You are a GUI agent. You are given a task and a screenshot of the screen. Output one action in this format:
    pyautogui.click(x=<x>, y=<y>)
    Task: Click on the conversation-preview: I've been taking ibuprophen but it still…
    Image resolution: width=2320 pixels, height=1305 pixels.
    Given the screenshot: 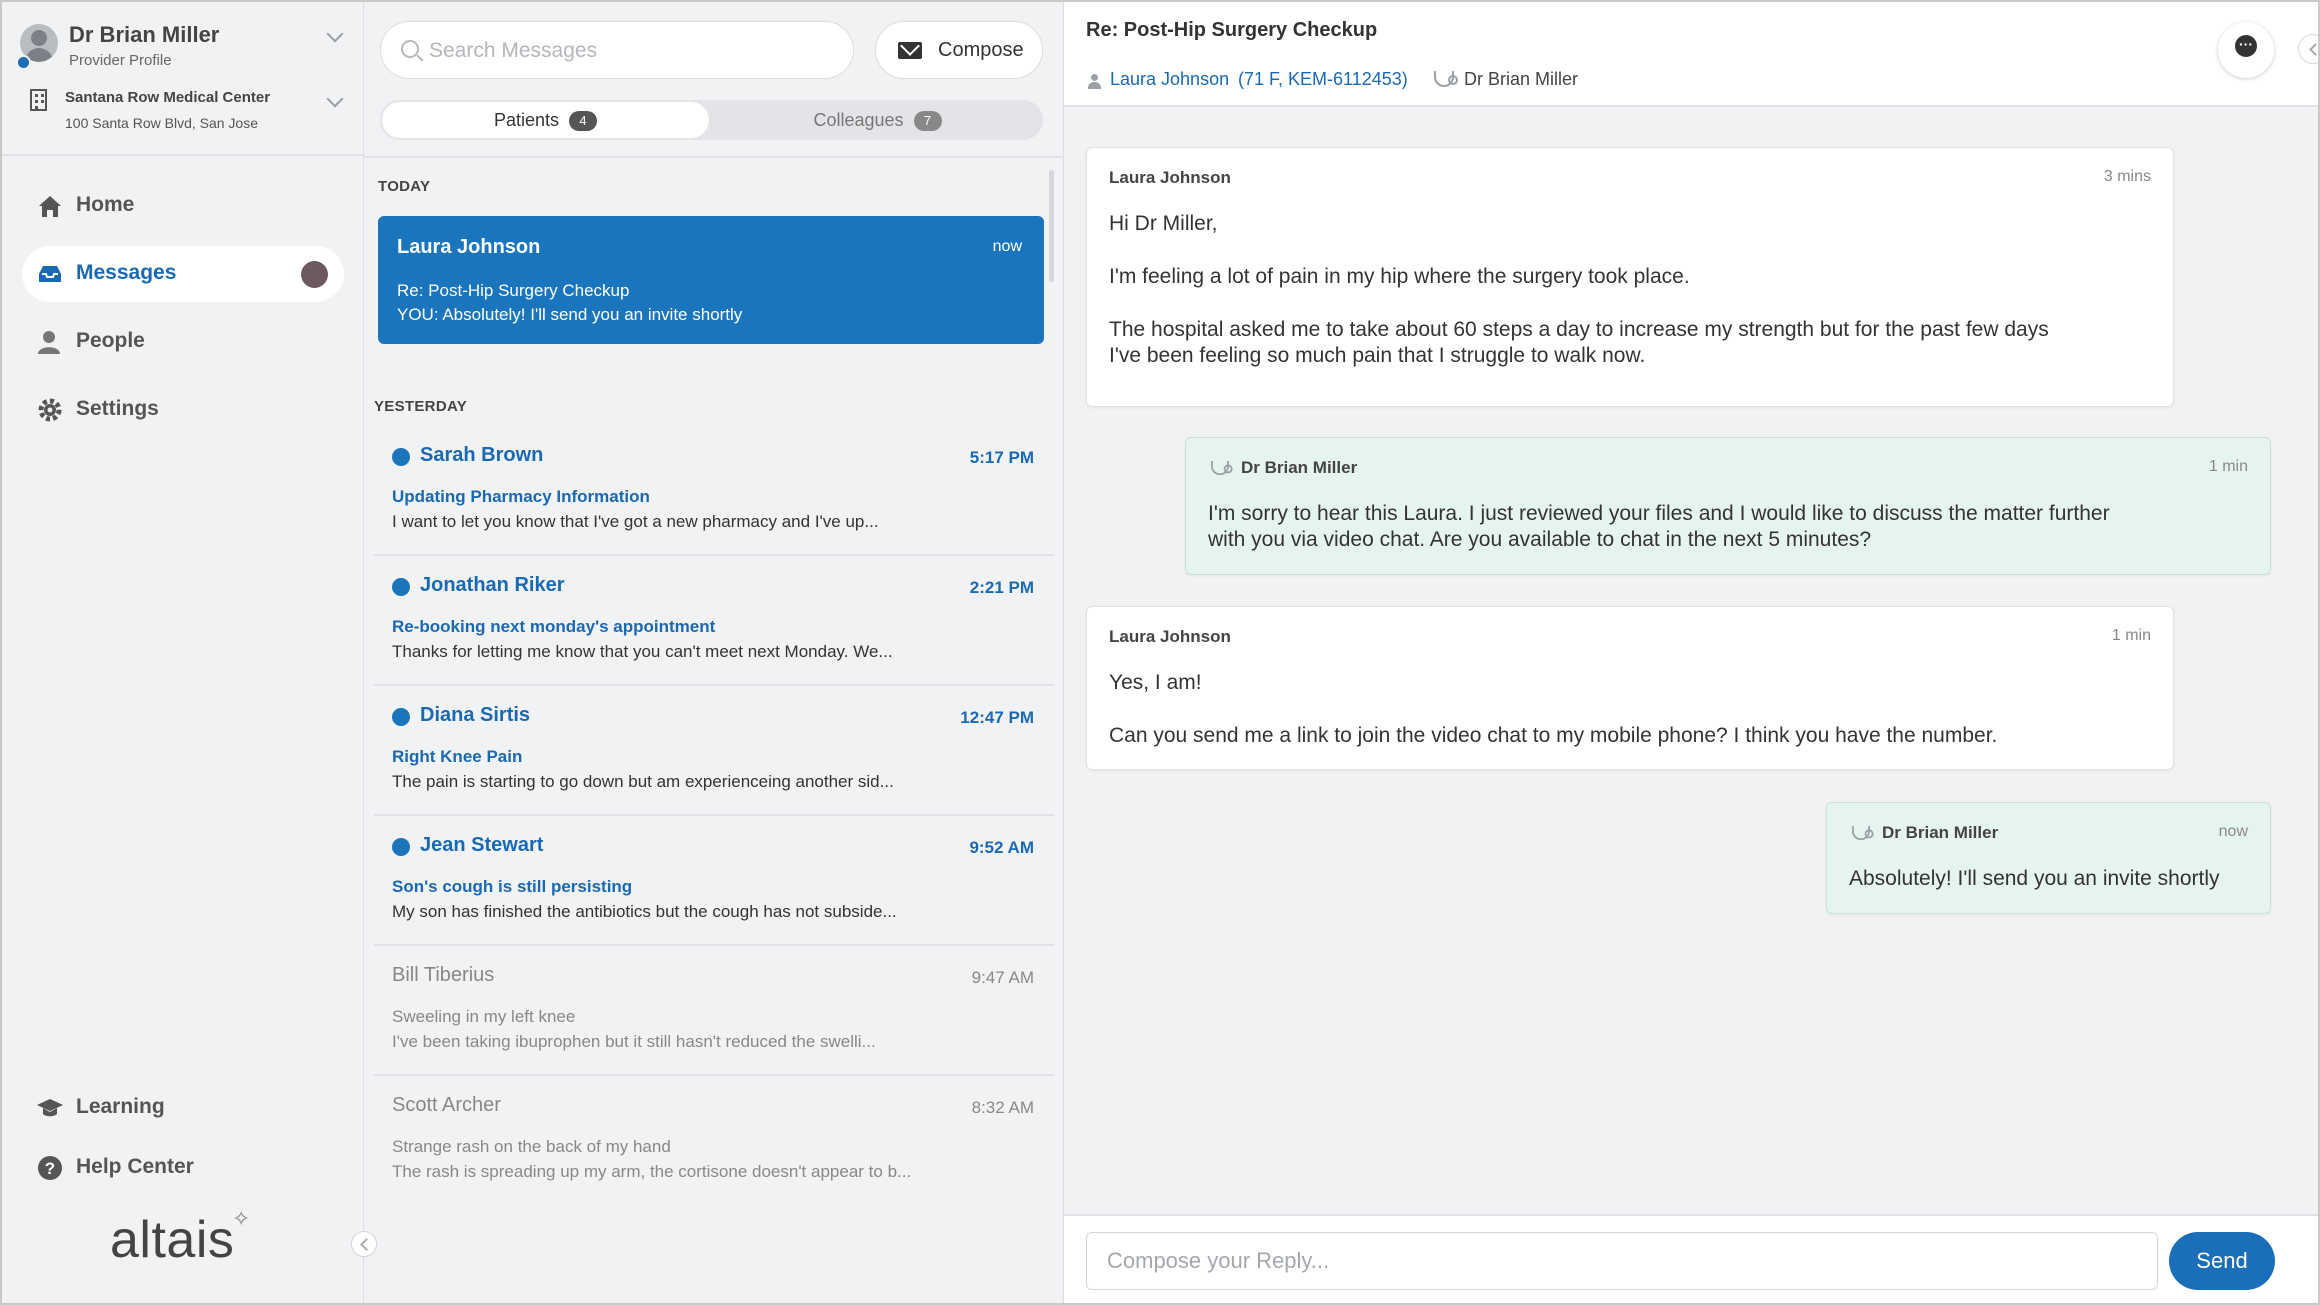 What is the action you would take?
    pyautogui.click(x=634, y=1041)
    